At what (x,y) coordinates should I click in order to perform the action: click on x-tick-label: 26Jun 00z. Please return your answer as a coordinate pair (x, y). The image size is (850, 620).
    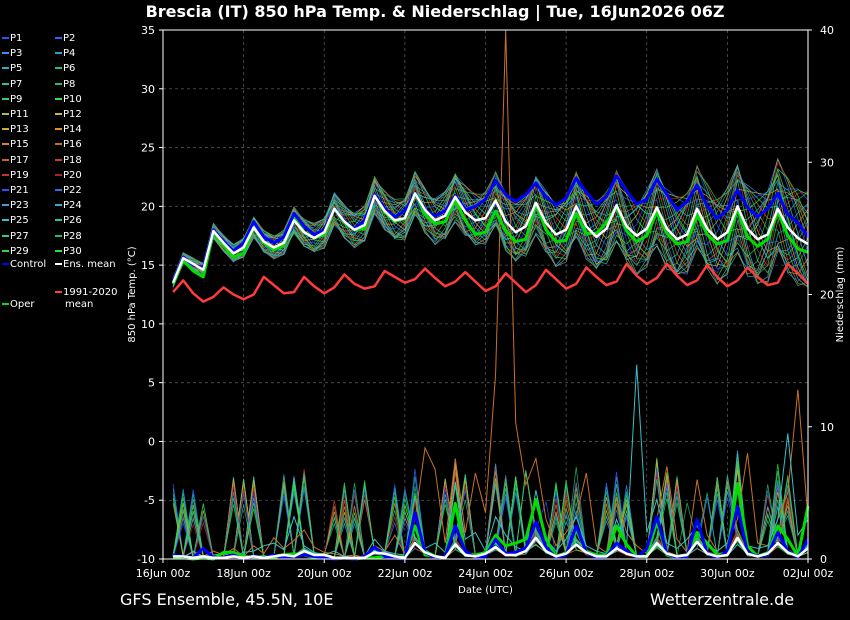
    Looking at the image, I should click on (566, 573).